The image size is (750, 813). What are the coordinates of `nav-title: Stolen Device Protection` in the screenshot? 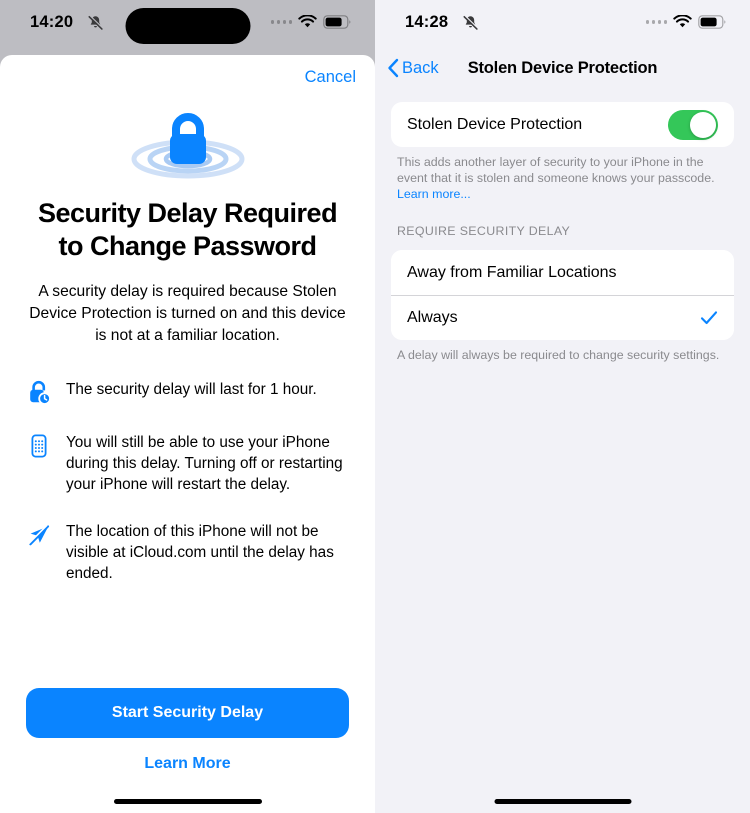 It's located at (562, 67).